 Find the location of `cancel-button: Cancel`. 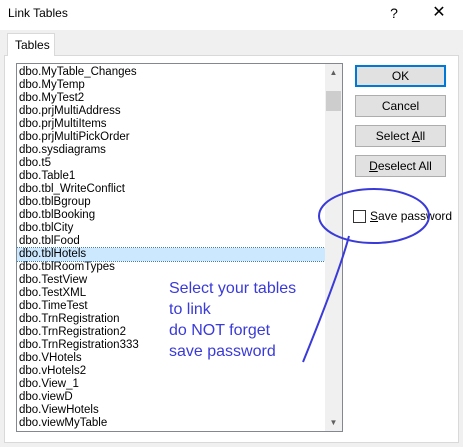

cancel-button: Cancel is located at coordinates (400, 106).